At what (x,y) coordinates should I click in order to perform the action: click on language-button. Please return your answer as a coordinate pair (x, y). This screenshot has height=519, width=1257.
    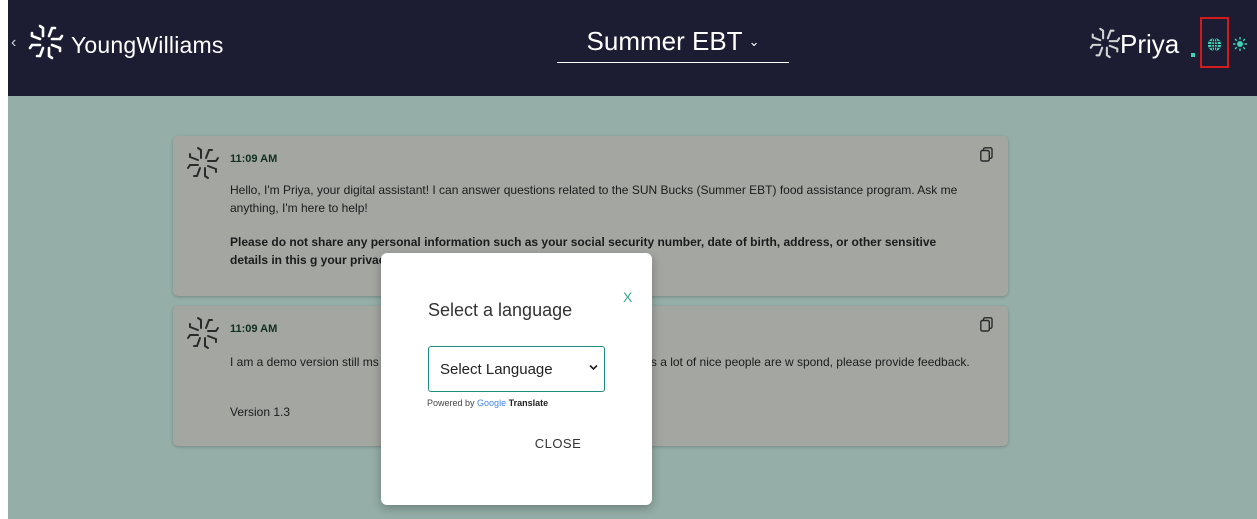
    Looking at the image, I should click on (1214, 42).